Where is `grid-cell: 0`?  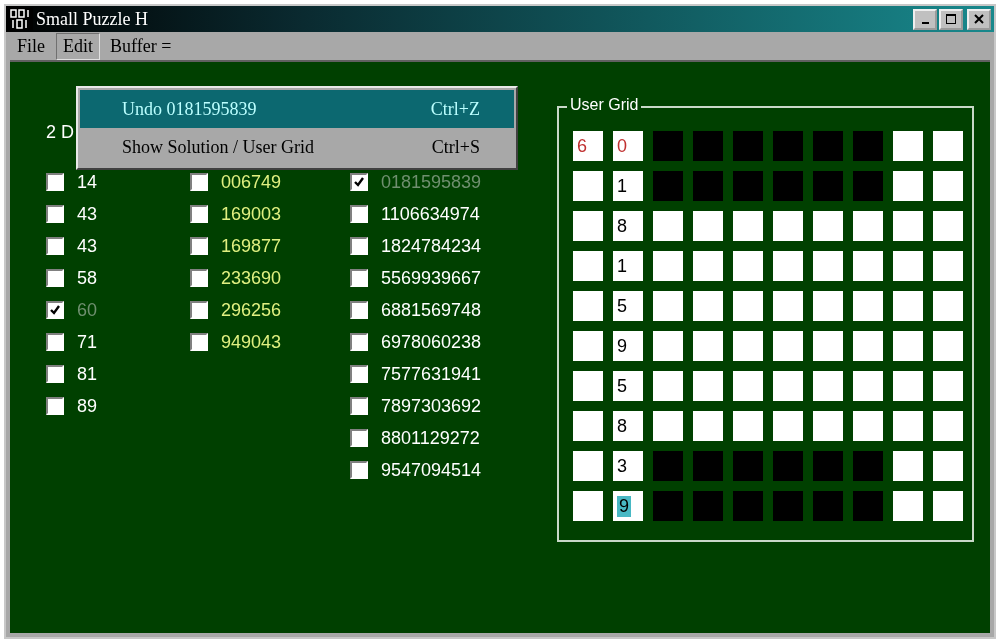
grid-cell: 0 is located at coordinates (628, 146).